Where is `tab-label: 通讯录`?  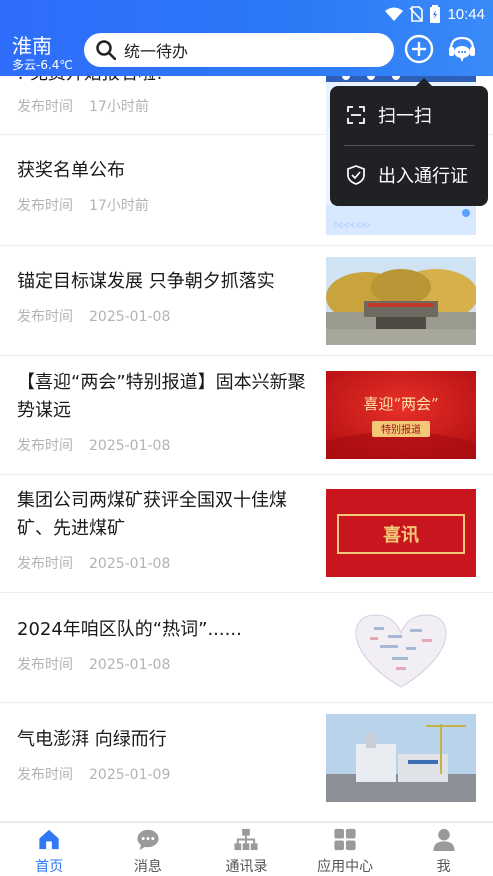
tab-label: 通讯录 is located at coordinates (246, 867).